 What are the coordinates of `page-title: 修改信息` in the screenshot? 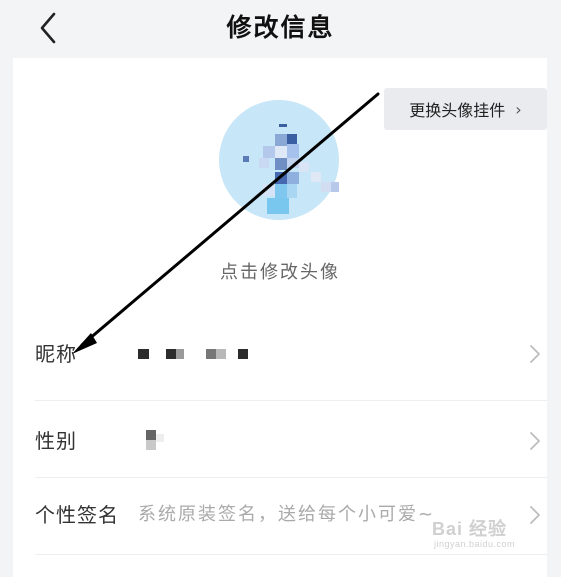 It's located at (280, 27).